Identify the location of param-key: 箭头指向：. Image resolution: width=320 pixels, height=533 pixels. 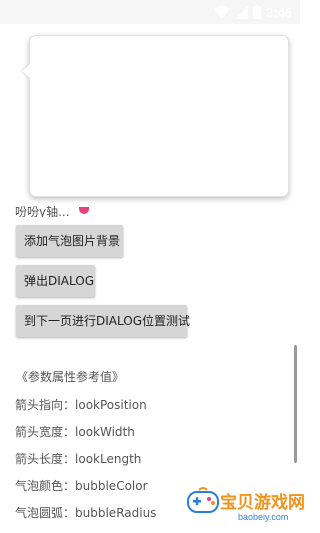
(45, 405).